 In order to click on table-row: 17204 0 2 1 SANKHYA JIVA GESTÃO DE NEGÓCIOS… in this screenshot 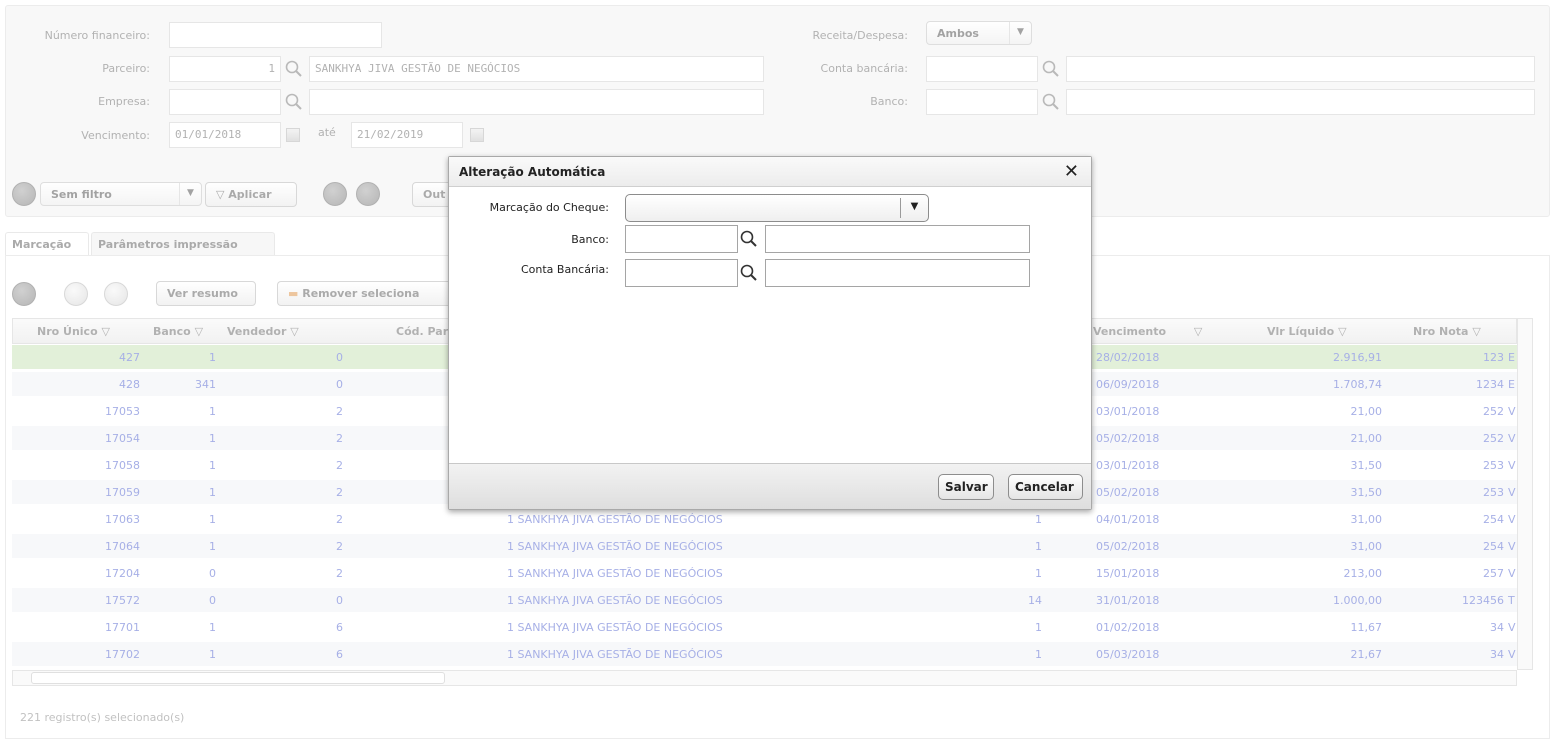, I will do `click(764, 573)`.